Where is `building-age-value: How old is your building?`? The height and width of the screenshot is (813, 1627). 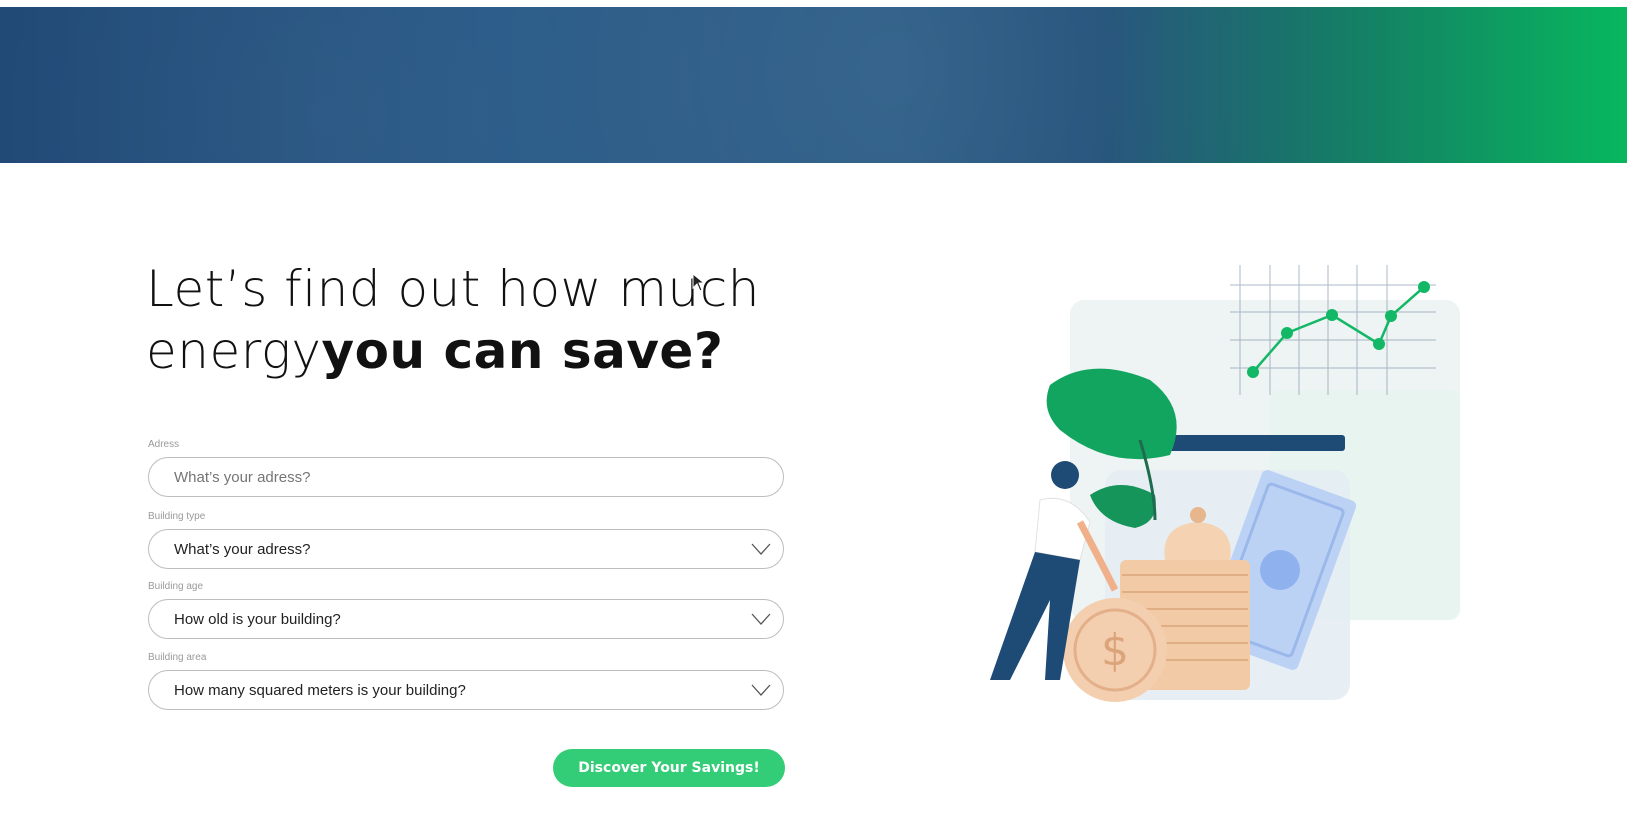
building-age-value: How old is your building? is located at coordinates (257, 619).